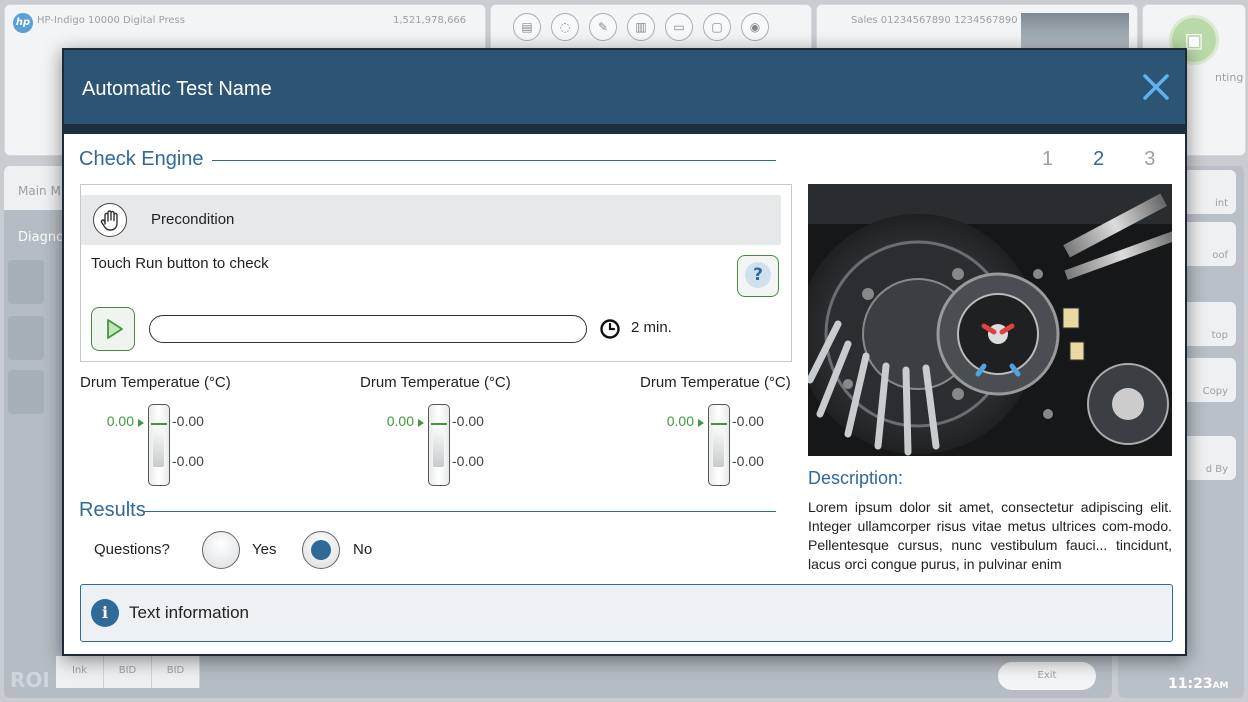  Describe the element at coordinates (715, 382) in the screenshot. I see `gauge-3-title: Drum Temperatue (°C)` at that location.